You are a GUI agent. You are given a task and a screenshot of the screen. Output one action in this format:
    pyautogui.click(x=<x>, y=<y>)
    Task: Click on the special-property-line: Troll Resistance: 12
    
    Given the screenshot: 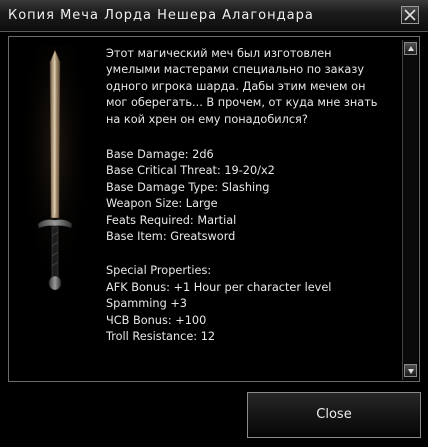 What is the action you would take?
    pyautogui.click(x=161, y=337)
    